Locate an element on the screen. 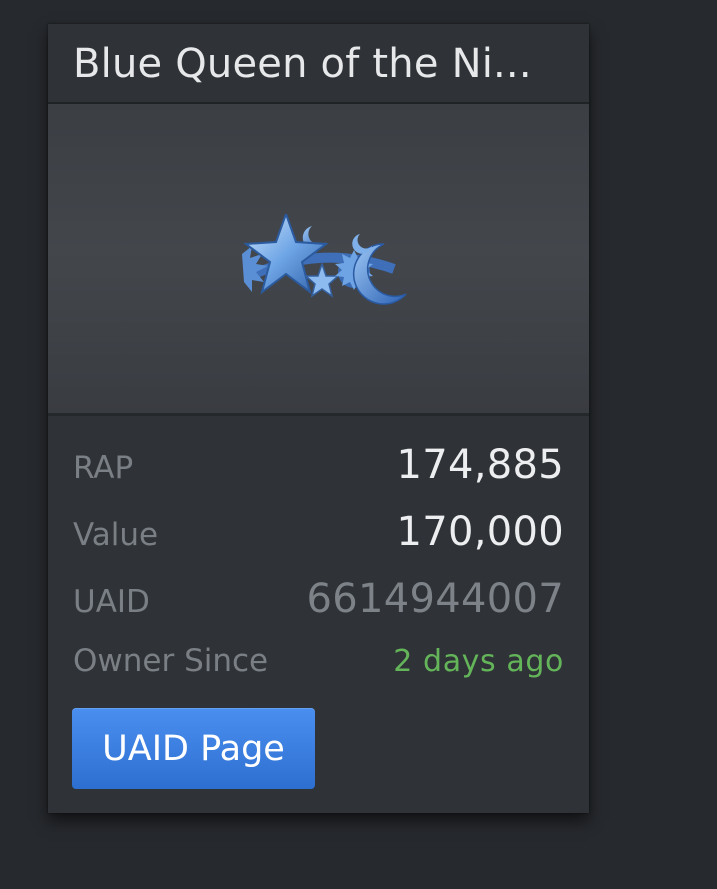  blue-crown-image is located at coordinates (324, 259).